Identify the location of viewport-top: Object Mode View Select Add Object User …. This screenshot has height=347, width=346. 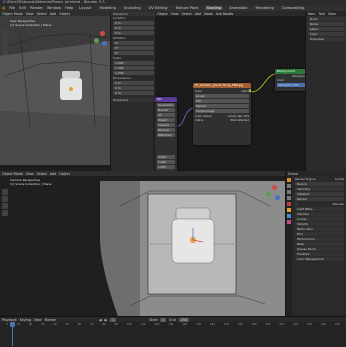
(55, 88).